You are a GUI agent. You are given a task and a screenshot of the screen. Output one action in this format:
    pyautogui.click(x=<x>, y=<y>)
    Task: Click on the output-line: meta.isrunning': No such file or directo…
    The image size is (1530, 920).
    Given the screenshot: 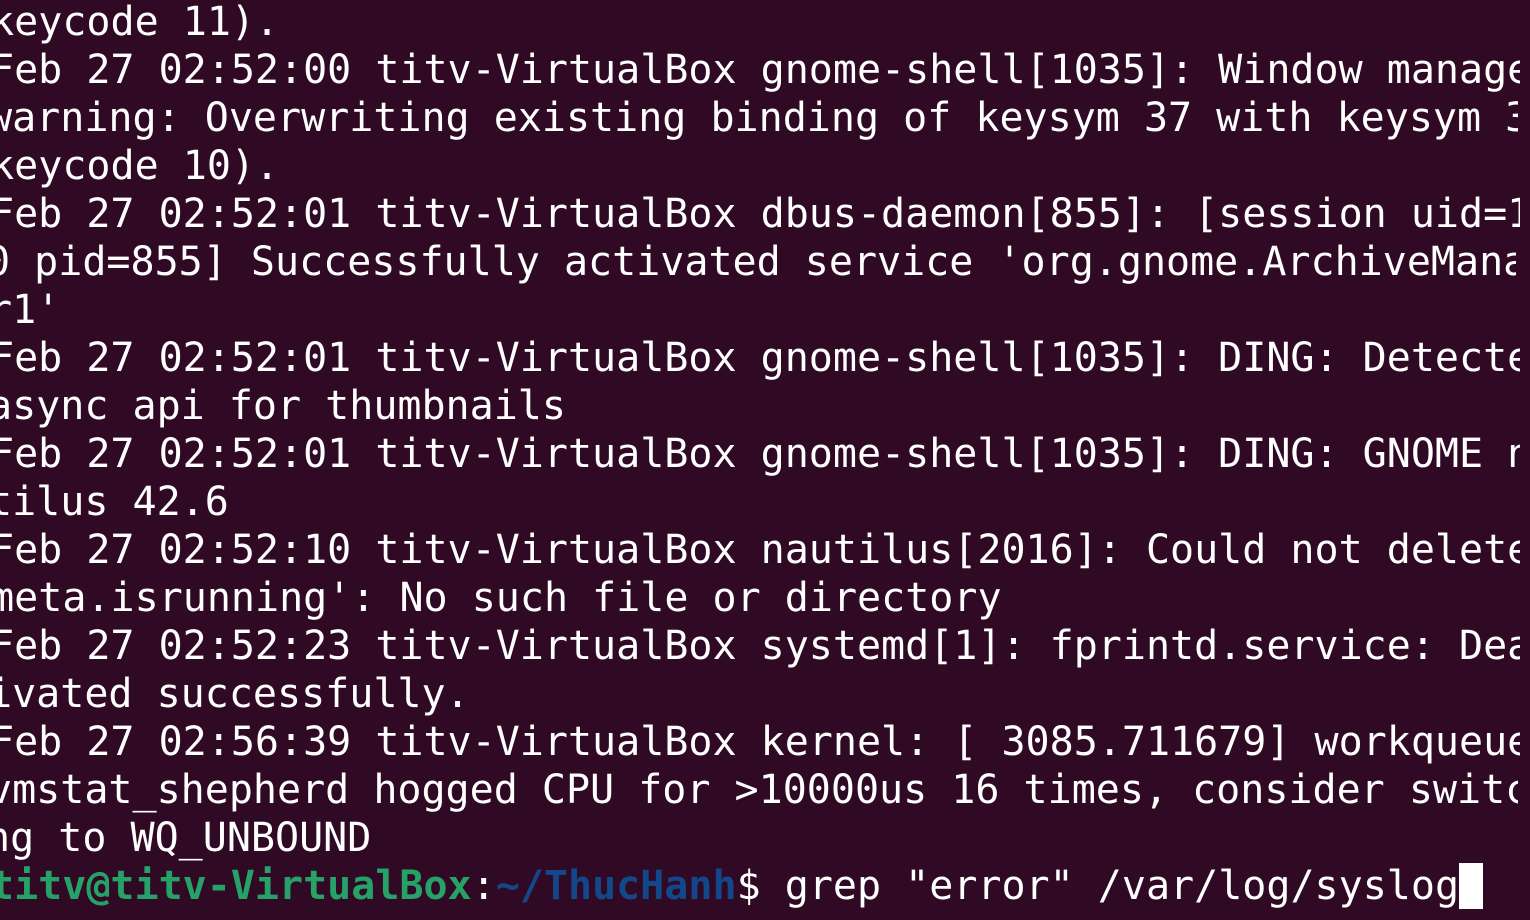 What is the action you would take?
    pyautogui.click(x=501, y=598)
    